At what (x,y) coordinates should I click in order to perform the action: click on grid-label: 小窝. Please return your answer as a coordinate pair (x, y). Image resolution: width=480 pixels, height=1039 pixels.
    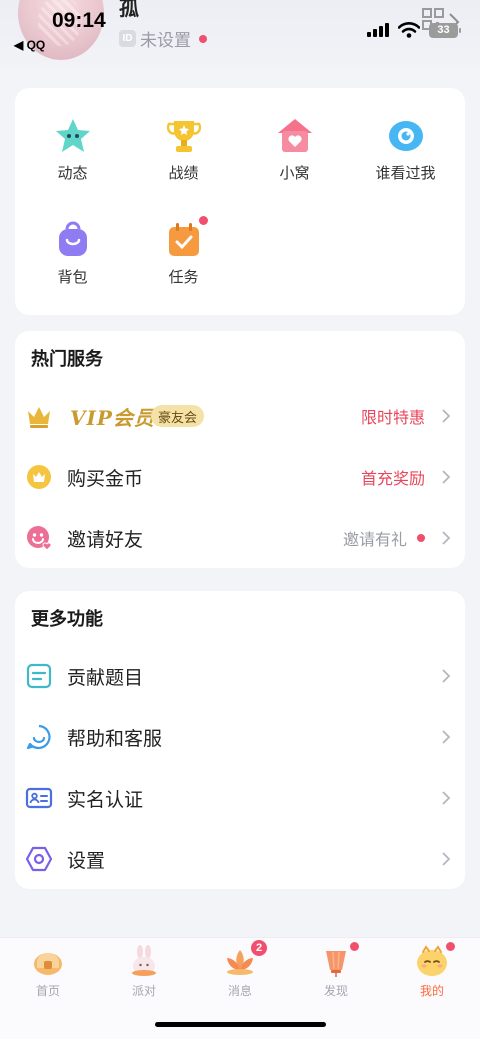
    Looking at the image, I should click on (294, 173).